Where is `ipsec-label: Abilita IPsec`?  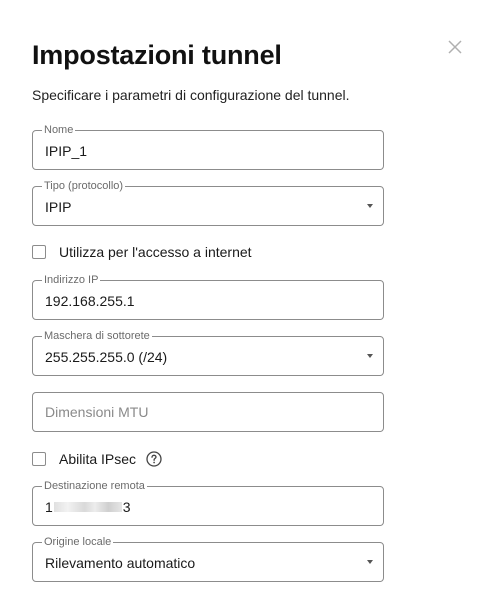
ipsec-label: Abilita IPsec is located at coordinates (98, 459).